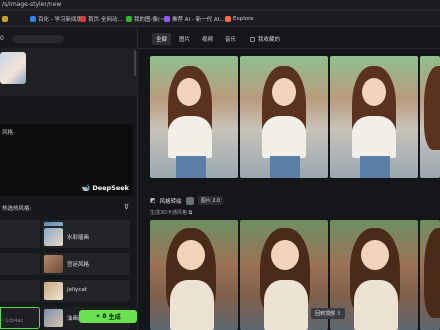 The image size is (440, 330). I want to click on style-transfer-icon: ◩, so click(153, 200).